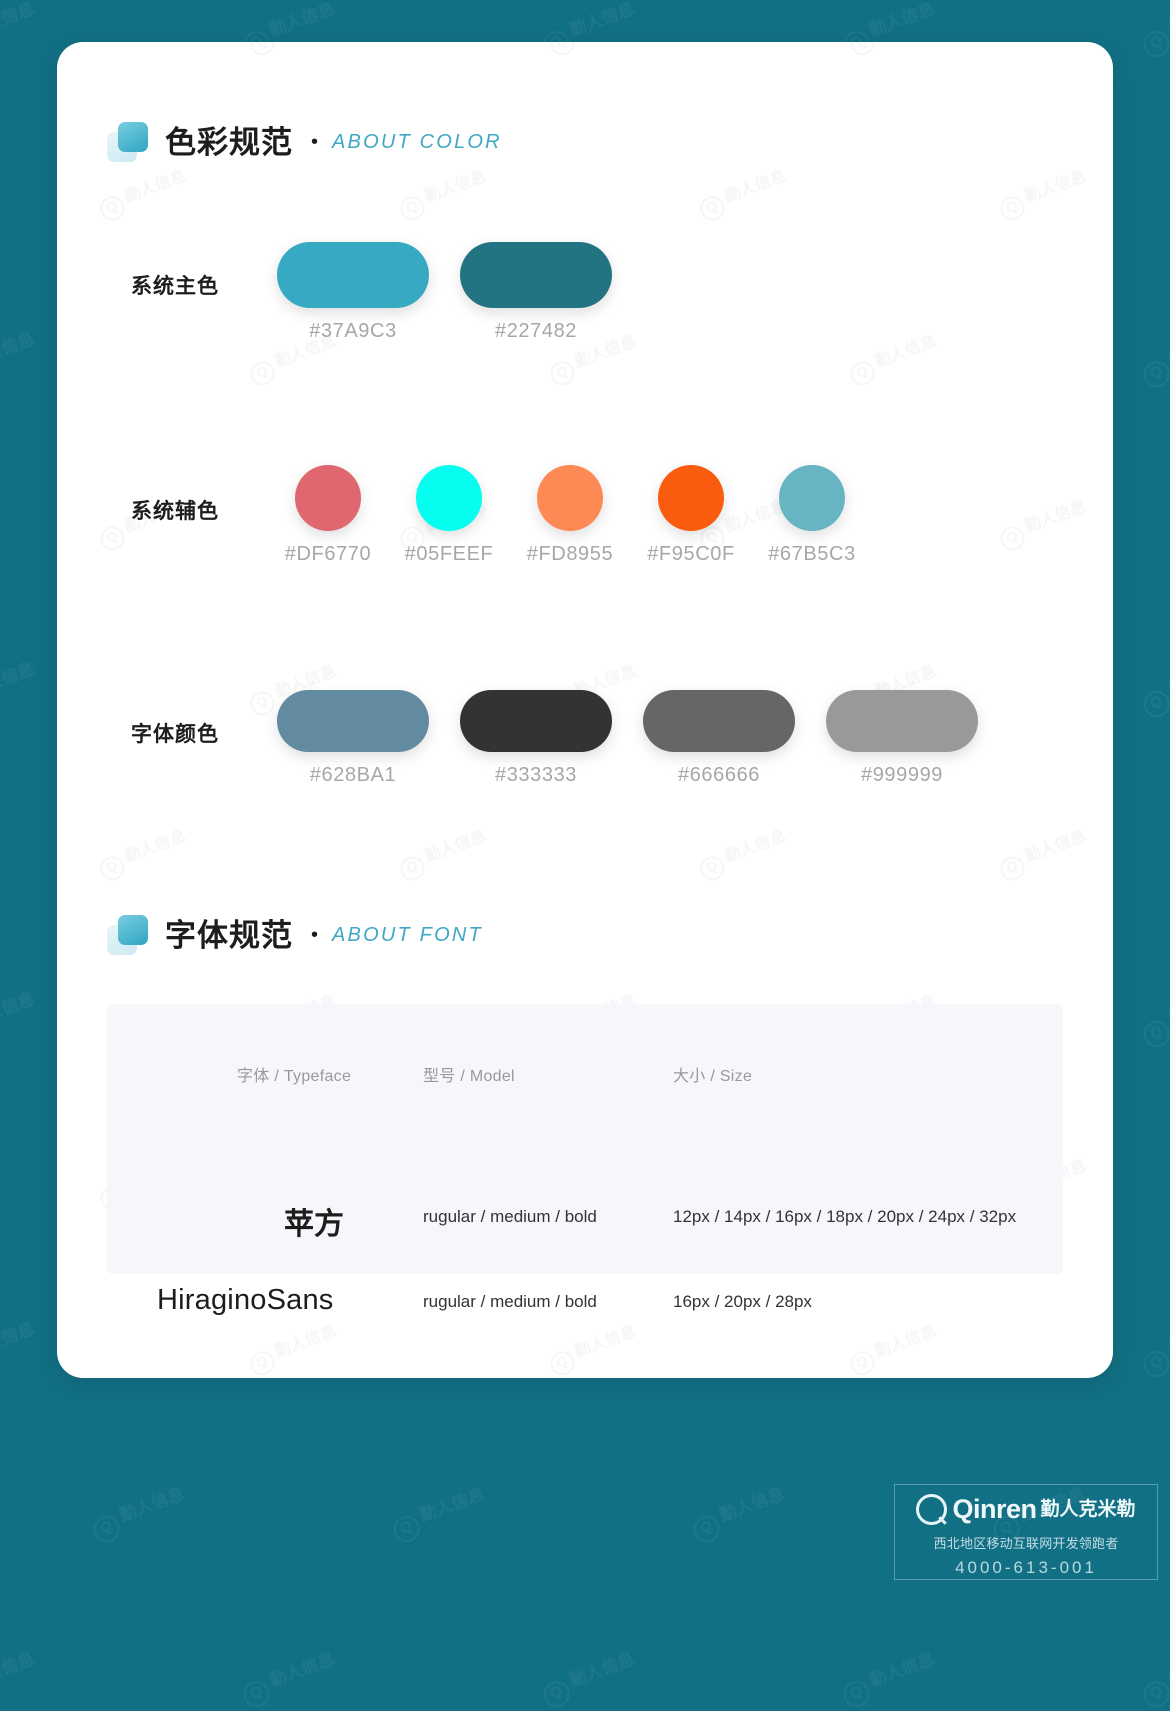 Image resolution: width=1170 pixels, height=1711 pixels. I want to click on section-title-font-en: ABOUT FONT, so click(407, 935).